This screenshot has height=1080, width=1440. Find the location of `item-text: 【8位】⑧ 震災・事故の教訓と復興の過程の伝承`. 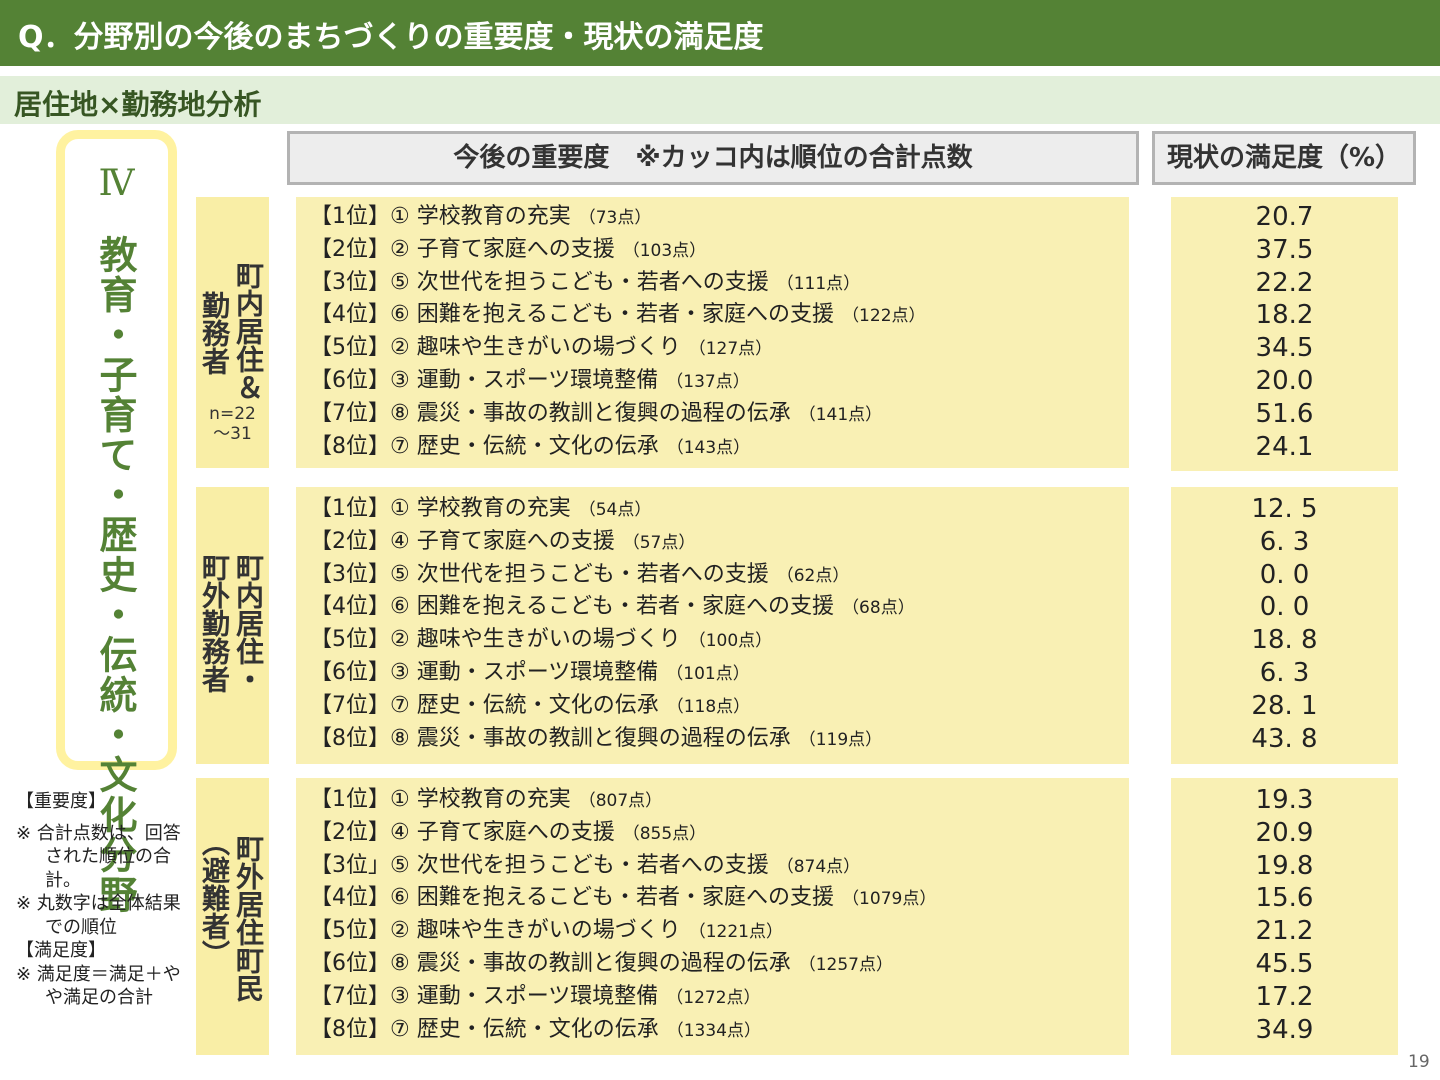

item-text: 【8位】⑧ 震災・事故の教訓と復興の過程の伝承 is located at coordinates (550, 738).